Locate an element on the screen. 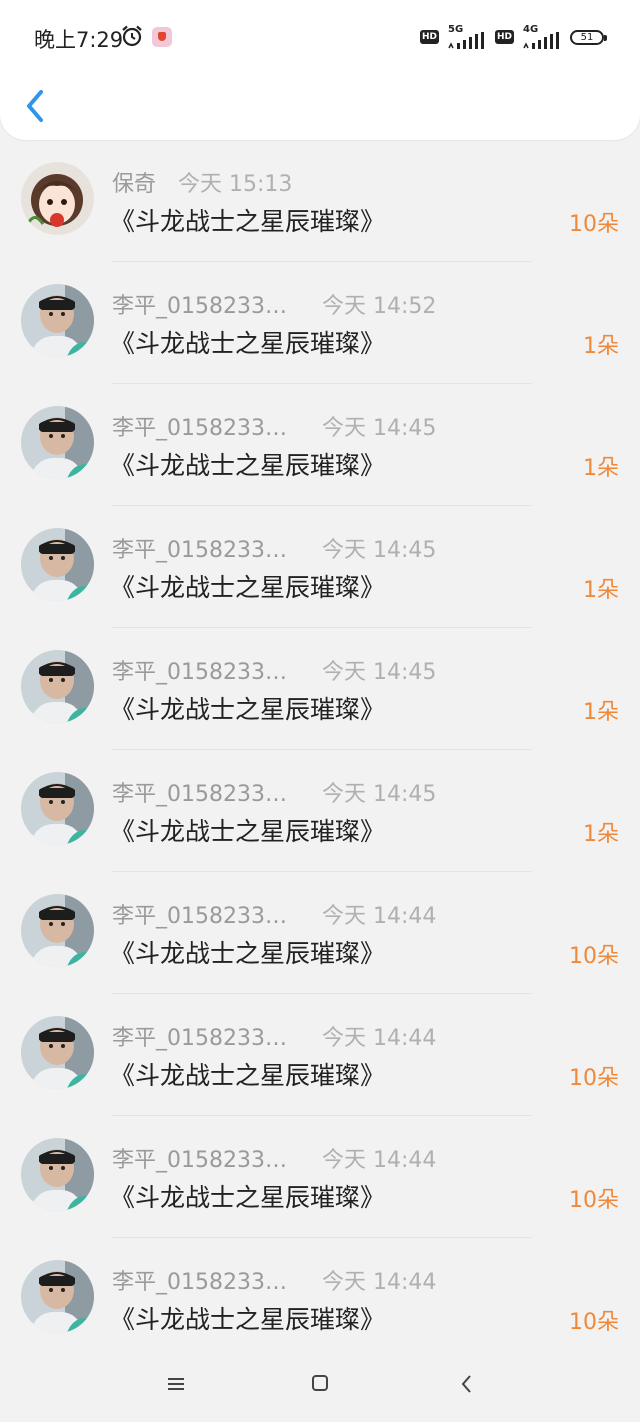  status-bar: 晚上7:29 HD 5G HD 4G 51 is located at coordinates (320, 38).